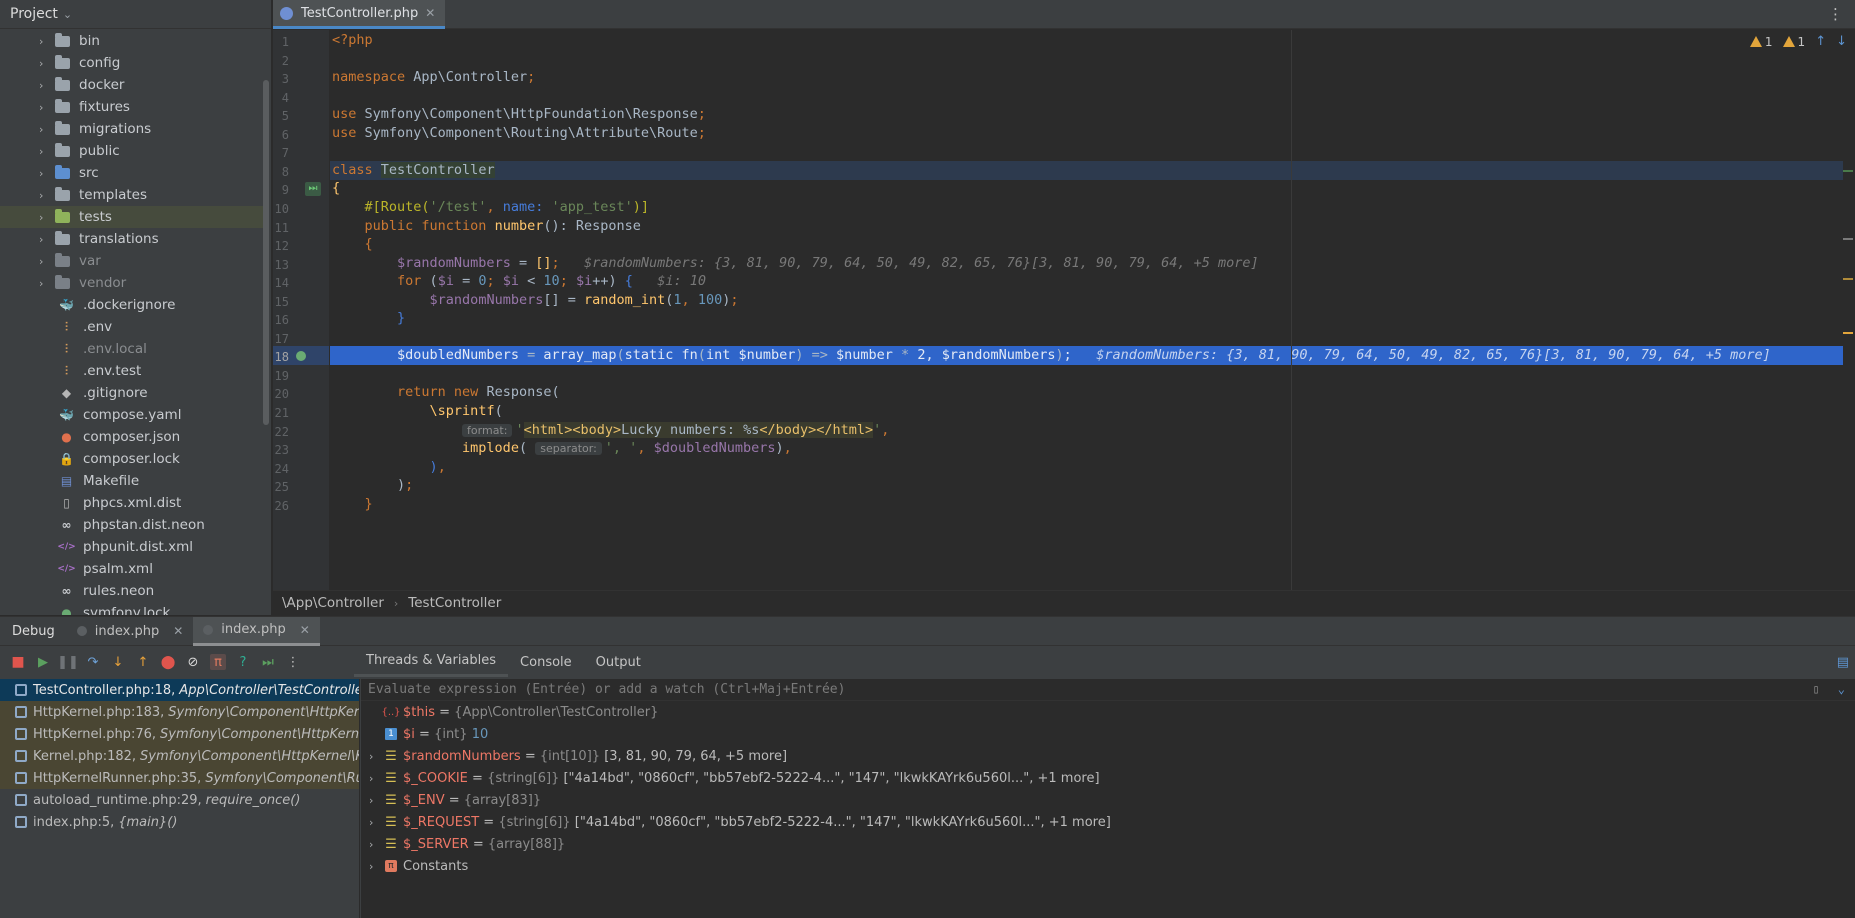 The width and height of the screenshot is (1855, 918). I want to click on tree-item: › fixtures, so click(131, 107).